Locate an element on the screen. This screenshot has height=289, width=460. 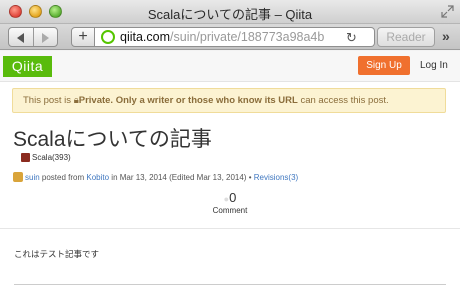
article-title: Scalaについての記事 is located at coordinates (112, 139).